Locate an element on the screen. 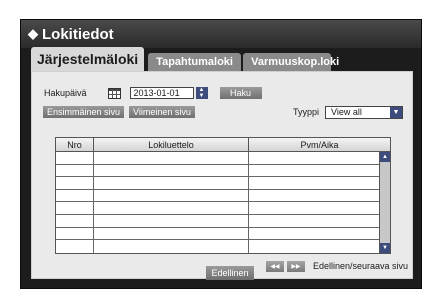  window-title: Lokitiedot is located at coordinates (78, 34).